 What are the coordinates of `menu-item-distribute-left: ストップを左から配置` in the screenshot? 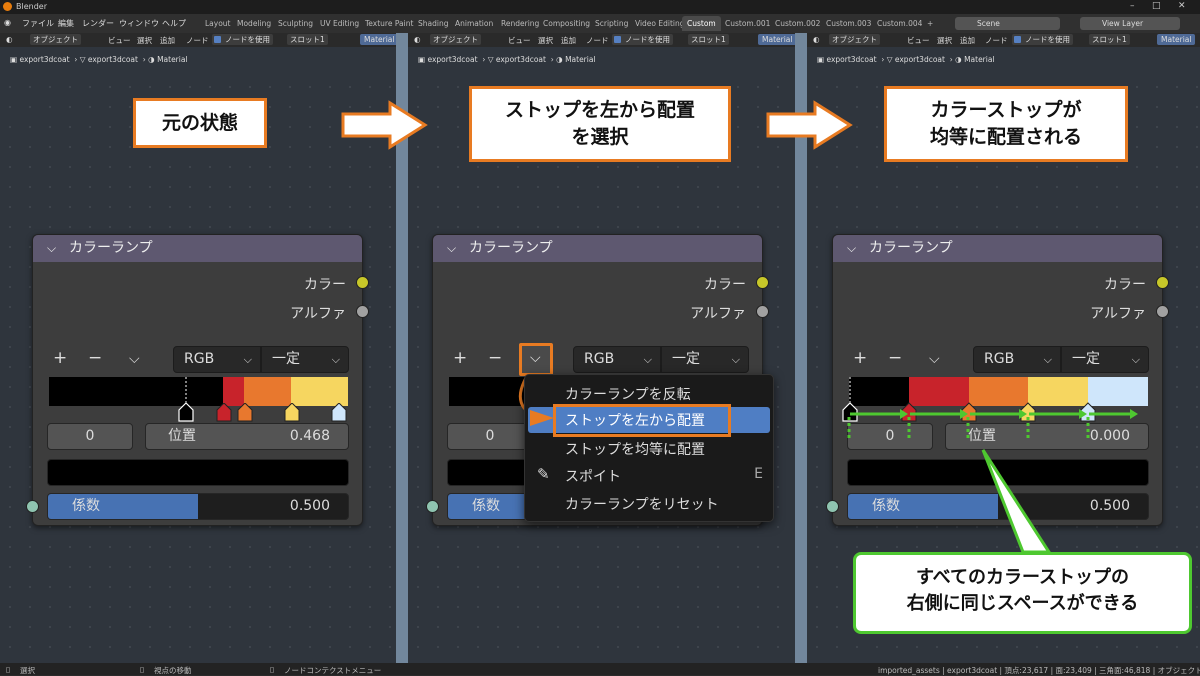 It's located at (635, 420).